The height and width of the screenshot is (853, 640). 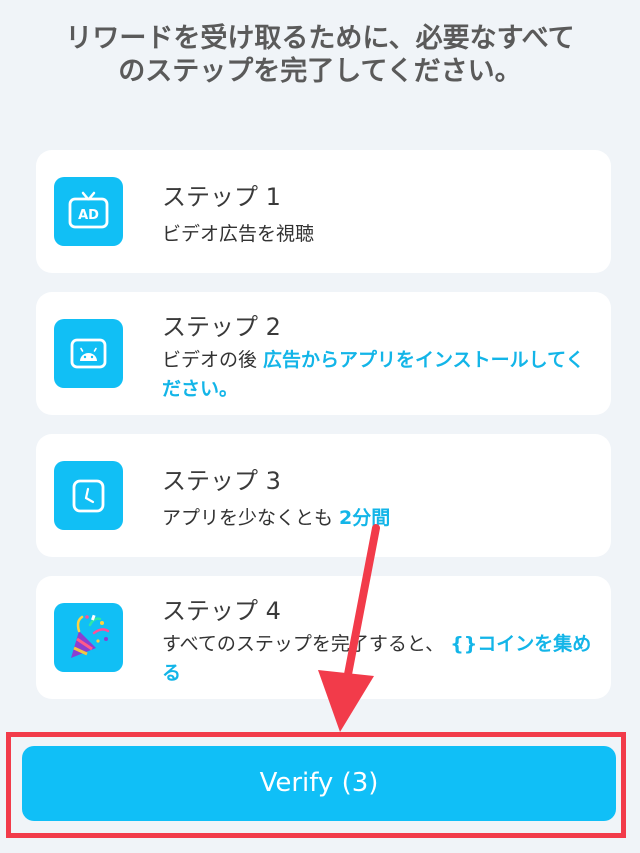 What do you see at coordinates (221, 327) in the screenshot?
I see `step-title: ステップ 2` at bounding box center [221, 327].